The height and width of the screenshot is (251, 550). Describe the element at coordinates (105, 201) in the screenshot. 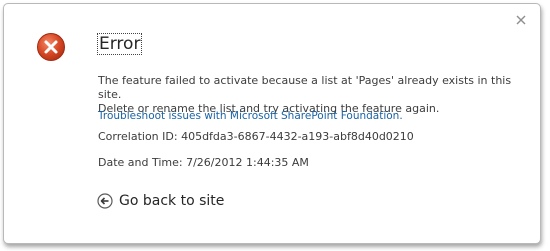

I see `back-arrow-icon` at that location.